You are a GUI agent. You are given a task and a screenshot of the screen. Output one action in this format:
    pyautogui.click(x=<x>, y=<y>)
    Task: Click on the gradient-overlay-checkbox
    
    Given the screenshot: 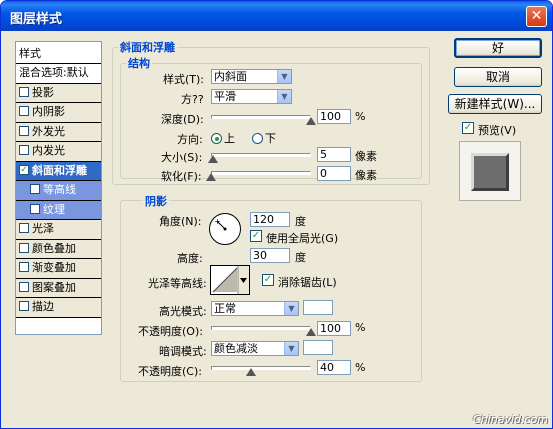 What is the action you would take?
    pyautogui.click(x=24, y=267)
    